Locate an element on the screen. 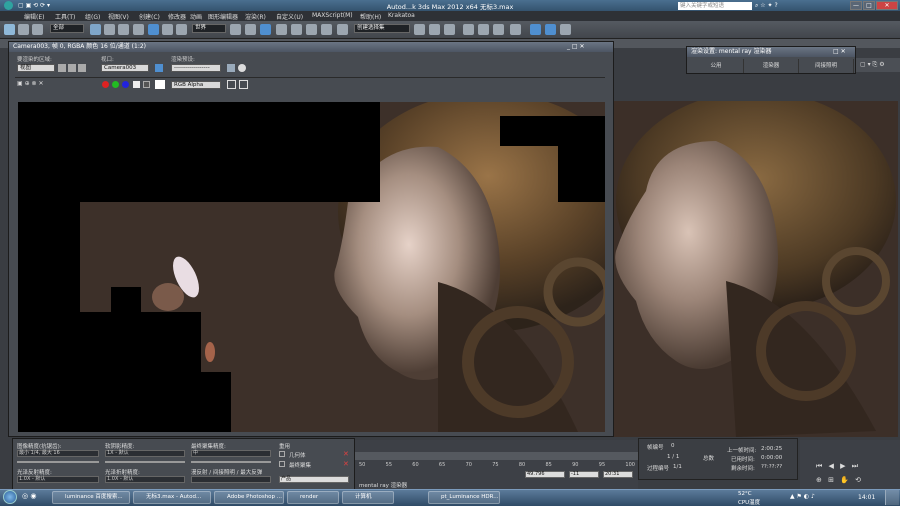 Image resolution: width=900 pixels, height=506 pixels. curve-editor-icon is located at coordinates (483, 29).